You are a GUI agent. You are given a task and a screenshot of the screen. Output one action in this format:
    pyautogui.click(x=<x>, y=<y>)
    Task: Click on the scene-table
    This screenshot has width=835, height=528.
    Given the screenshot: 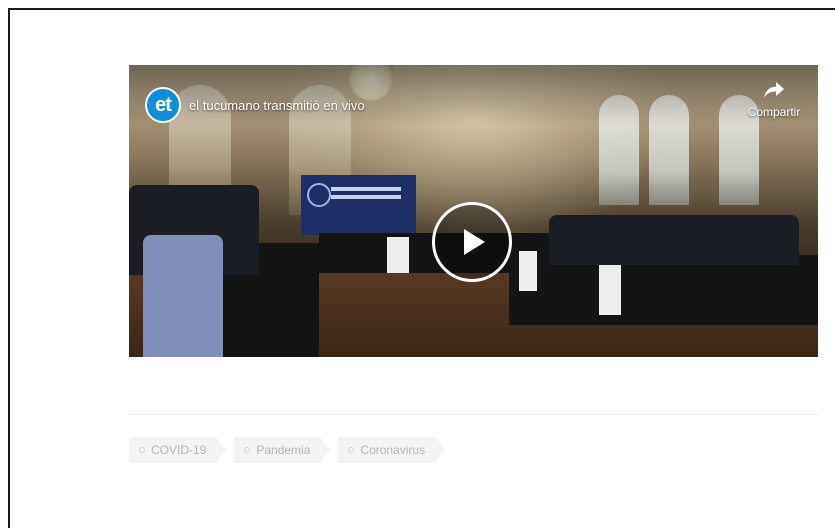 What is the action you would take?
    pyautogui.click(x=663, y=290)
    